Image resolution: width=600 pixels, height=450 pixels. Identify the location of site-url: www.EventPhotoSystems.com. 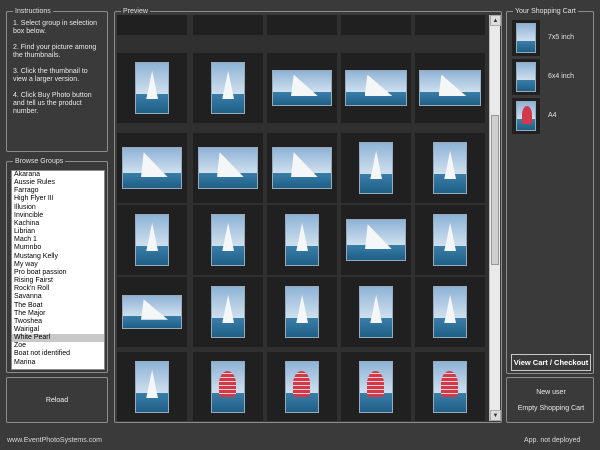
(54, 440).